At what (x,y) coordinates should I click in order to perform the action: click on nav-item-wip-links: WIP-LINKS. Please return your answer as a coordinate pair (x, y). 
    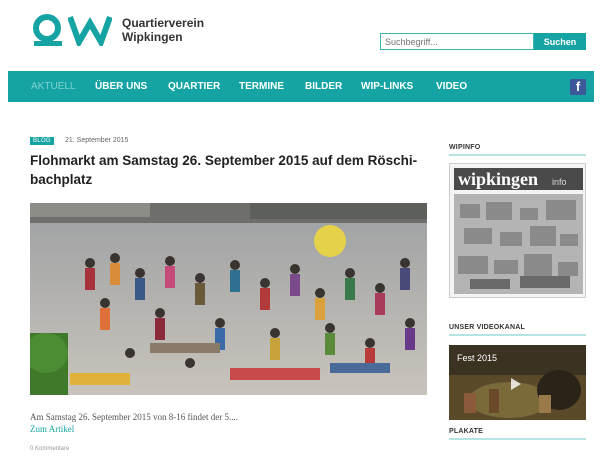
    Looking at the image, I should click on (387, 86).